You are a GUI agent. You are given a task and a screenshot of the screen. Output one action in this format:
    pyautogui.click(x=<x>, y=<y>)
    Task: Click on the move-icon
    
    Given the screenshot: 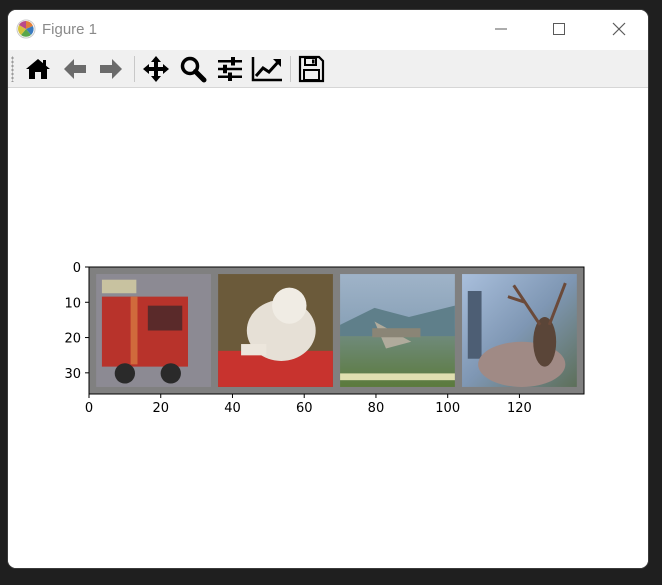 What is the action you would take?
    pyautogui.click(x=156, y=69)
    